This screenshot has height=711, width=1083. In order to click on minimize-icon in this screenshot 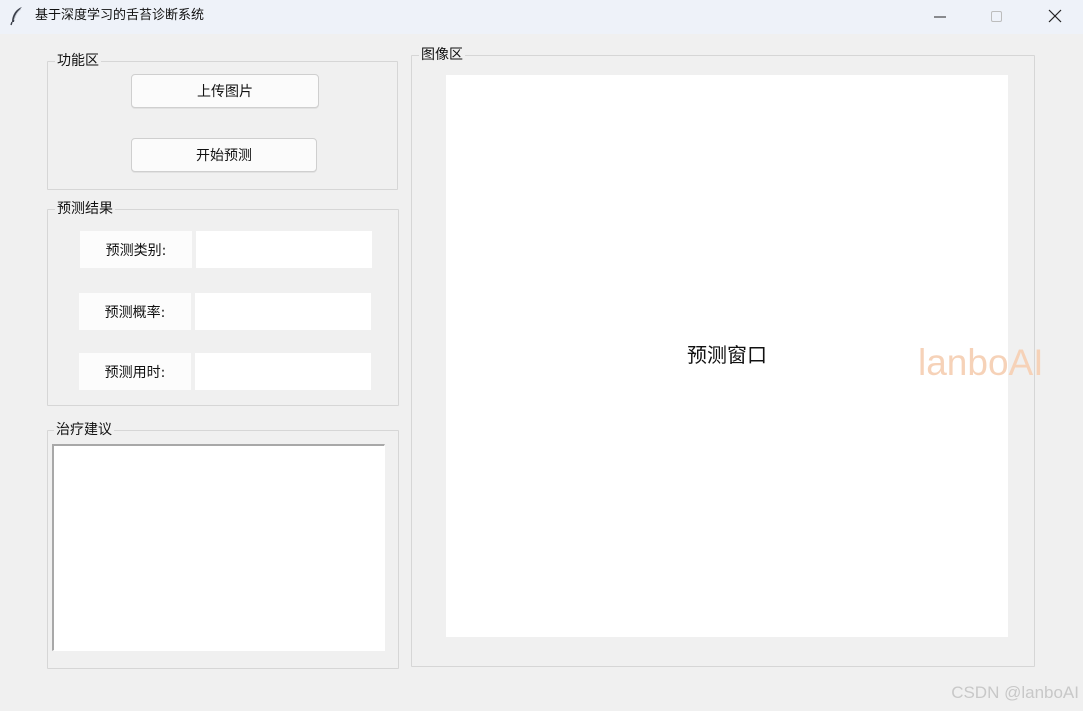, I will do `click(940, 17)`.